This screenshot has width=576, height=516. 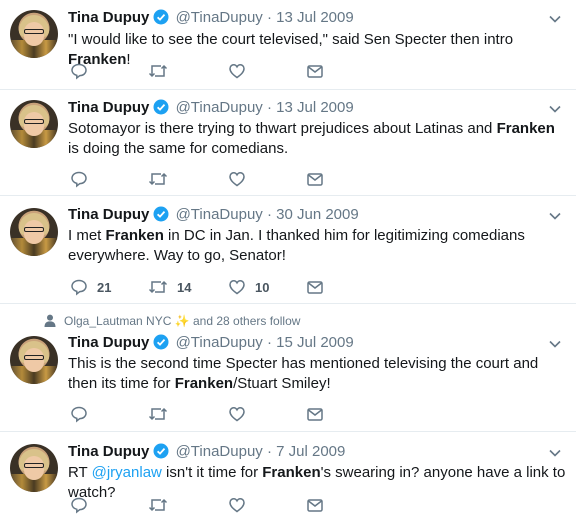 I want to click on like-button: 10, so click(x=248, y=287).